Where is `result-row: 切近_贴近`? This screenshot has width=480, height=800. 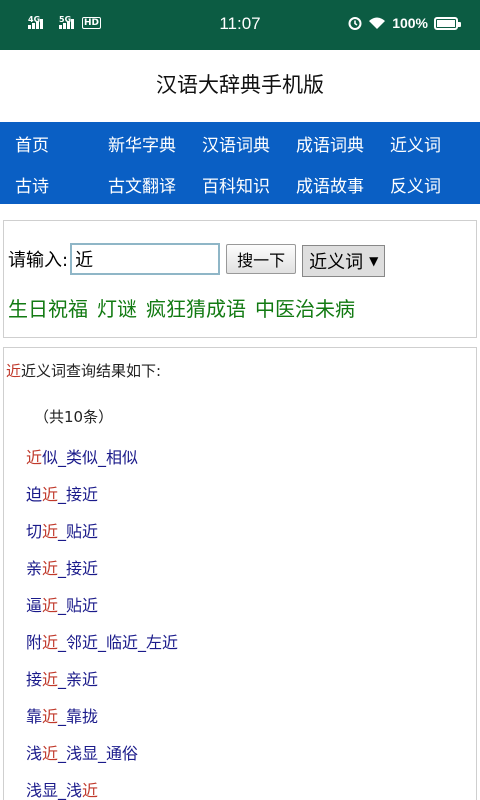
result-row: 切近_贴近 is located at coordinates (62, 530).